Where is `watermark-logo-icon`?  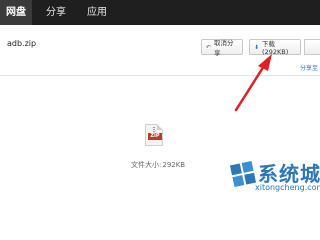
watermark-logo-icon is located at coordinates (243, 174).